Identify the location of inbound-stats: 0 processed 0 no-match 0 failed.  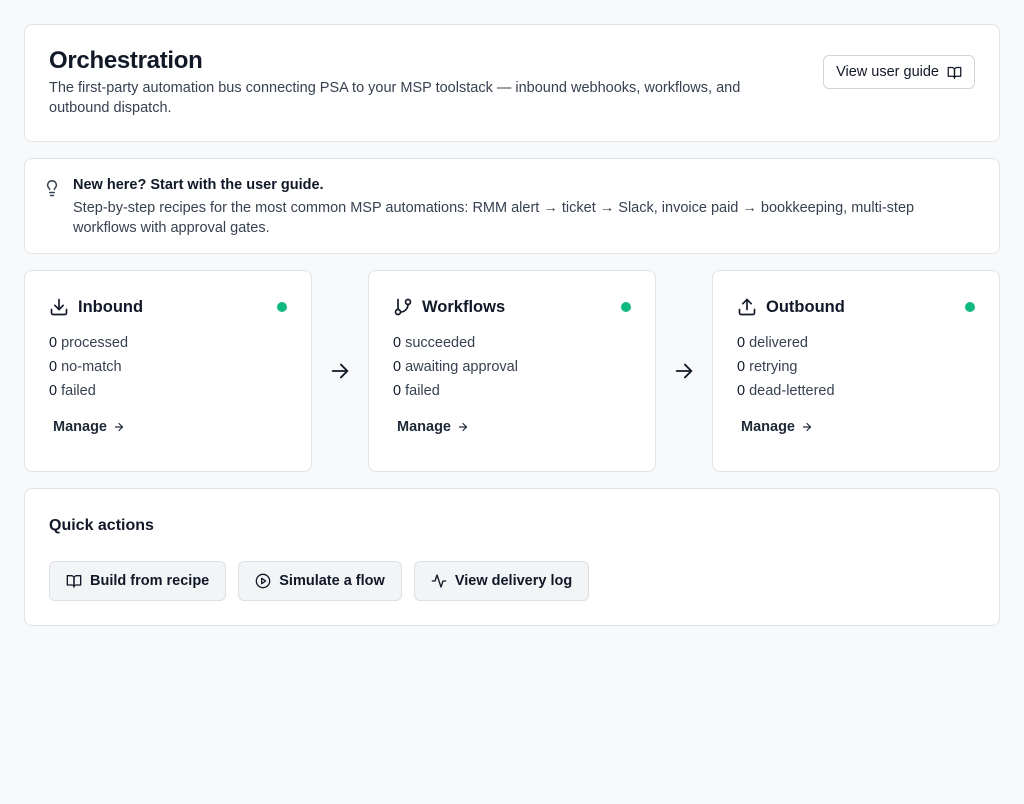
(88, 367).